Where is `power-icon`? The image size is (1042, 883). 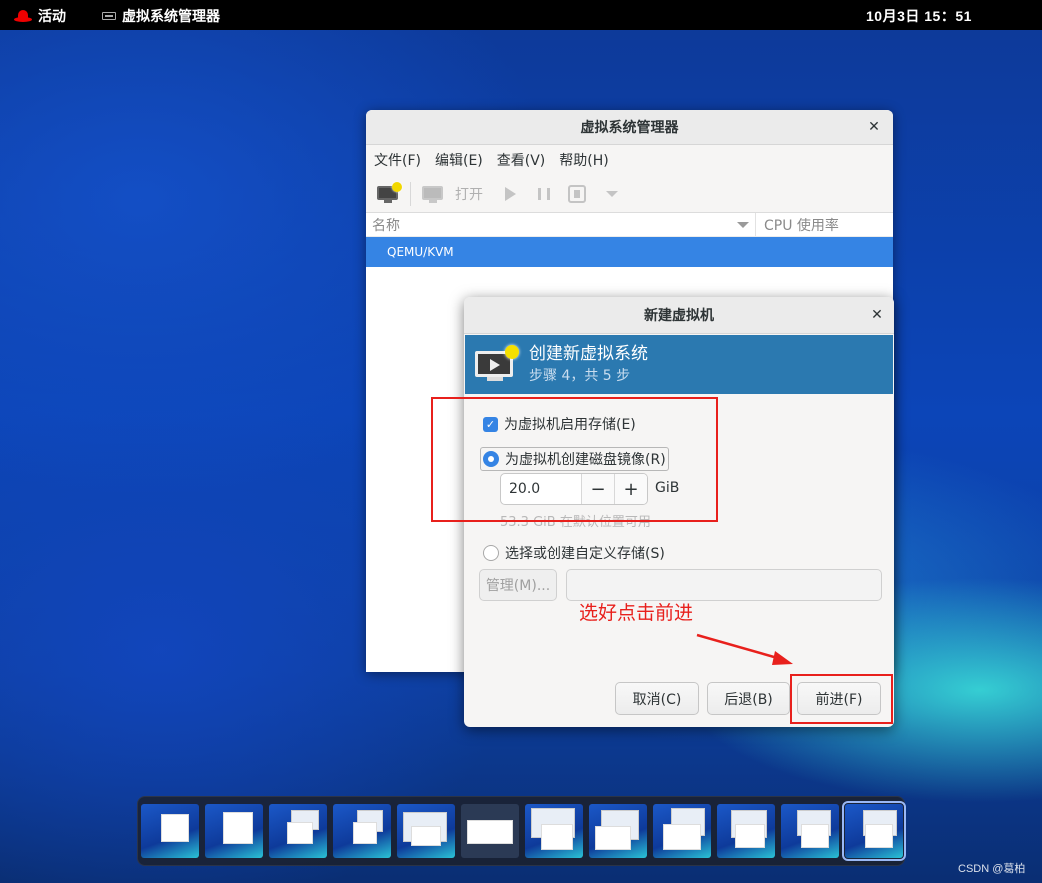
power-icon is located at coordinates (577, 193).